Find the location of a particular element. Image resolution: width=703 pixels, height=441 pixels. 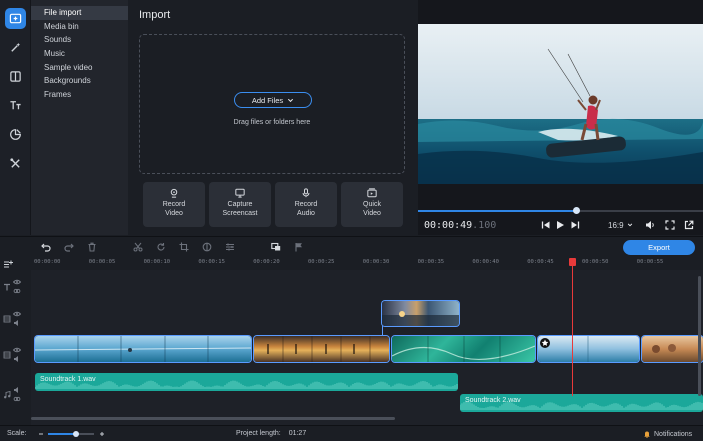

audio-clip-label: Soundtrack 2.wav is located at coordinates (493, 400).